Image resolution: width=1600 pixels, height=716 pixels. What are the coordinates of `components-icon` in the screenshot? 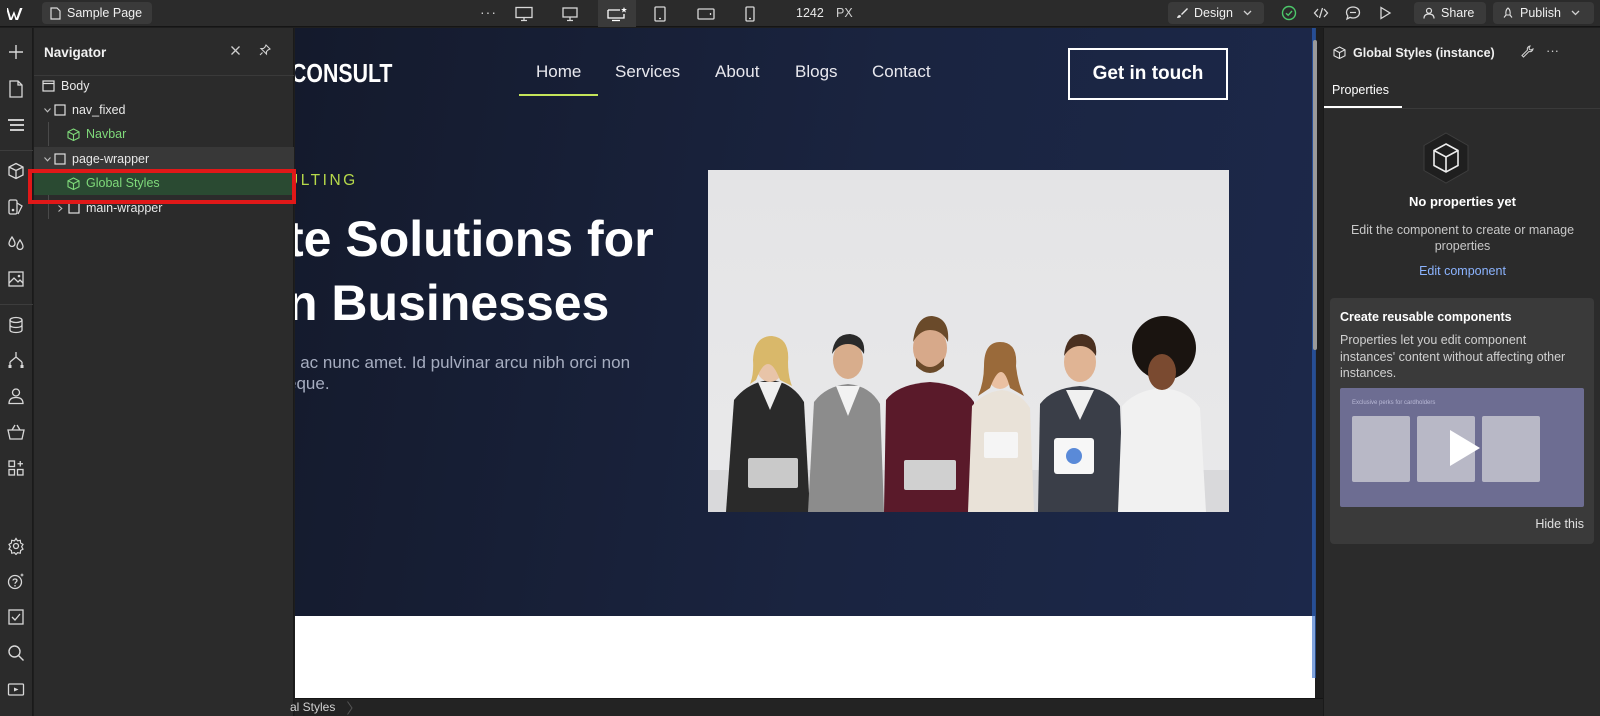 It's located at (16, 171).